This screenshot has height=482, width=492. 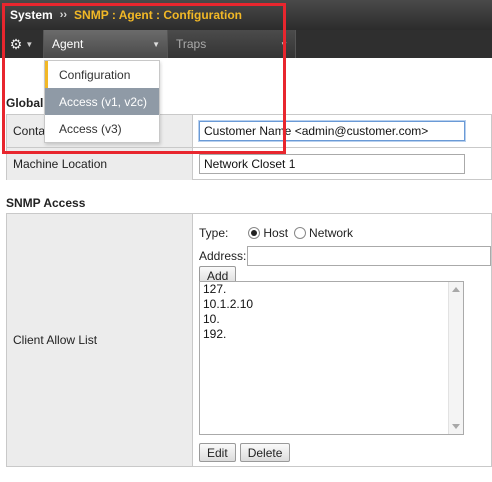 What do you see at coordinates (223, 256) in the screenshot?
I see `address-label: Address:` at bounding box center [223, 256].